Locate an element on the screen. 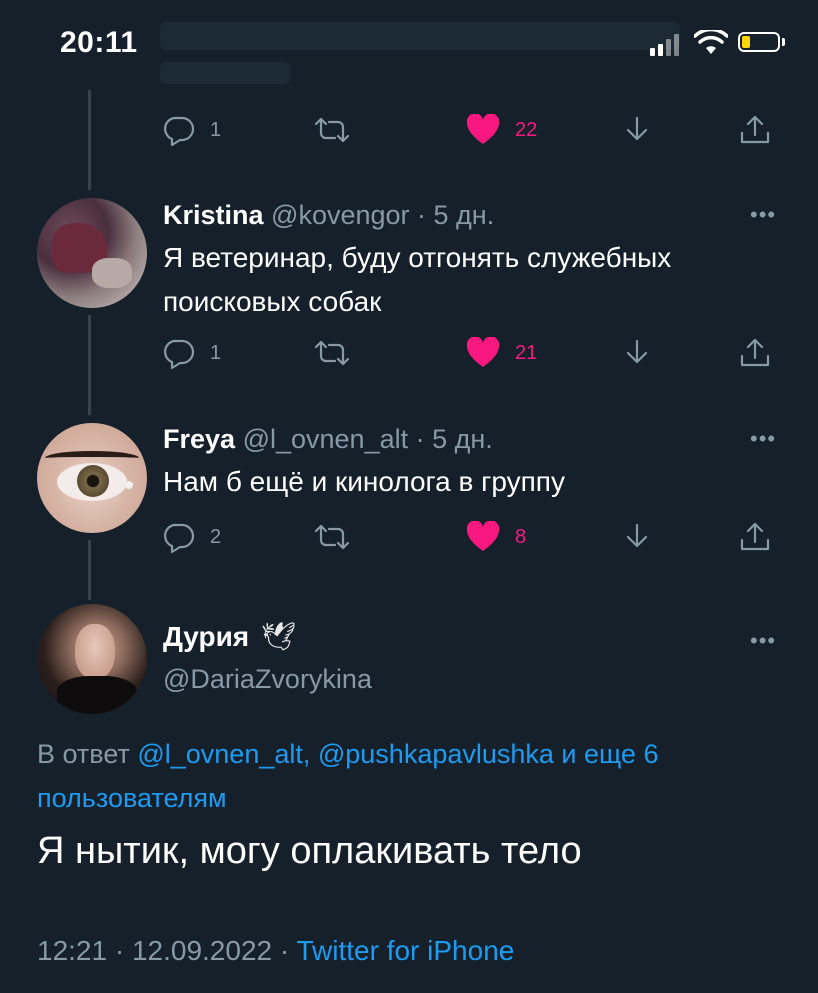 This screenshot has height=993, width=818. like-button: 22 is located at coordinates (501, 130).